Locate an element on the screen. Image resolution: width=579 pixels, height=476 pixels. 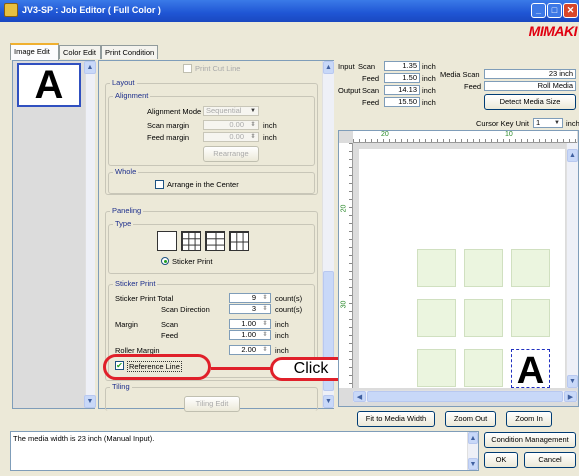
vertical-ruler: 20 30 is located at coordinates (346, 265).